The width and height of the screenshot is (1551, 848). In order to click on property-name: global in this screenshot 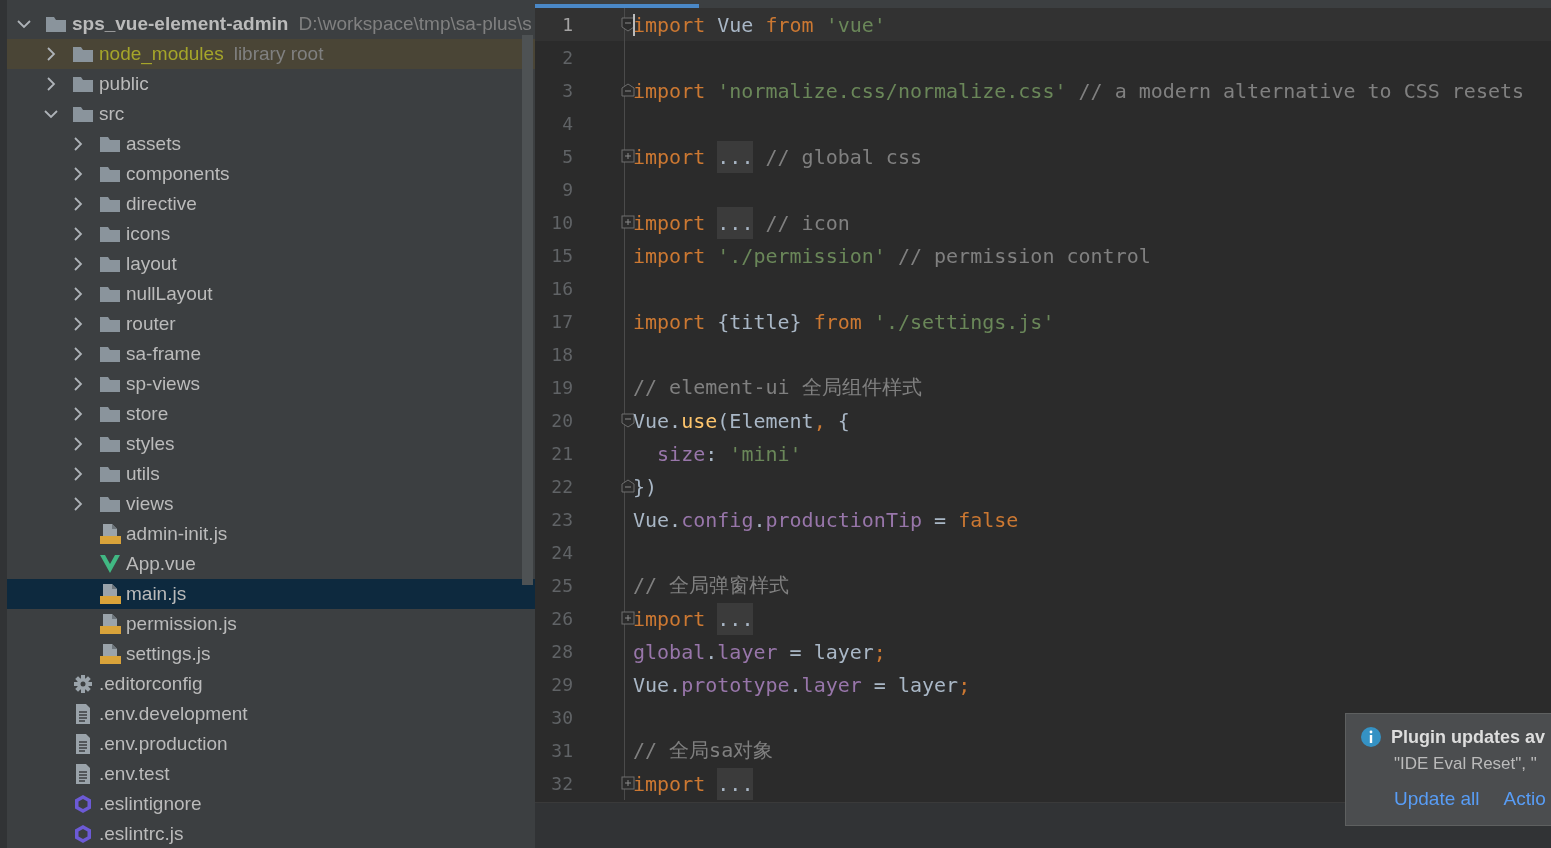, I will do `click(669, 651)`.